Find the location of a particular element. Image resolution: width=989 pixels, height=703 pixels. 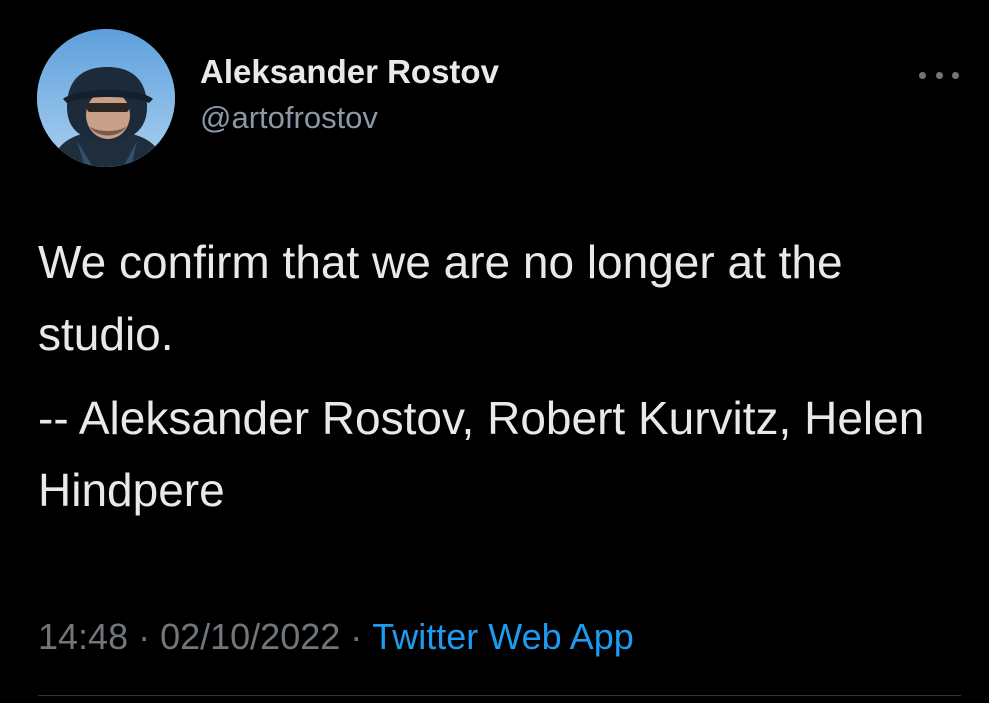

more-options-icon is located at coordinates (939, 75).